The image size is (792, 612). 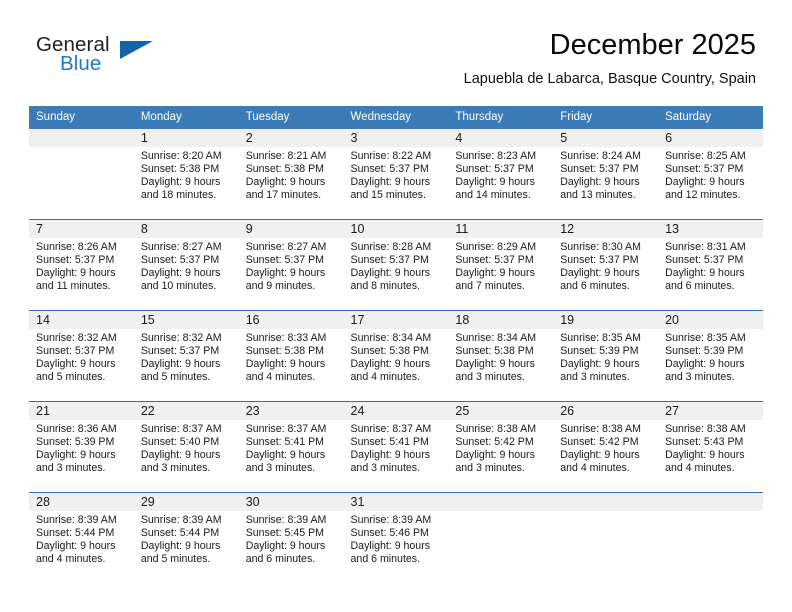 What do you see at coordinates (81, 117) in the screenshot?
I see `weekday-header-sunday: Sunday` at bounding box center [81, 117].